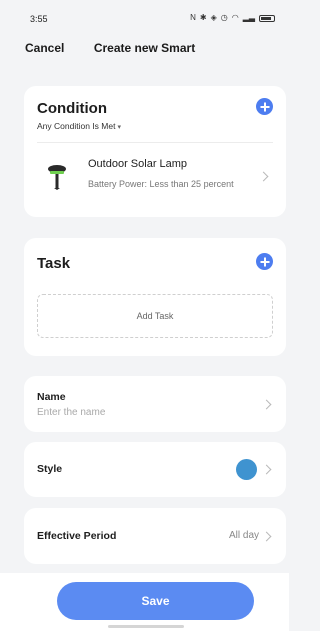 Image resolution: width=320 pixels, height=631 pixels. Describe the element at coordinates (267, 18) in the screenshot. I see `battery-icon` at that location.